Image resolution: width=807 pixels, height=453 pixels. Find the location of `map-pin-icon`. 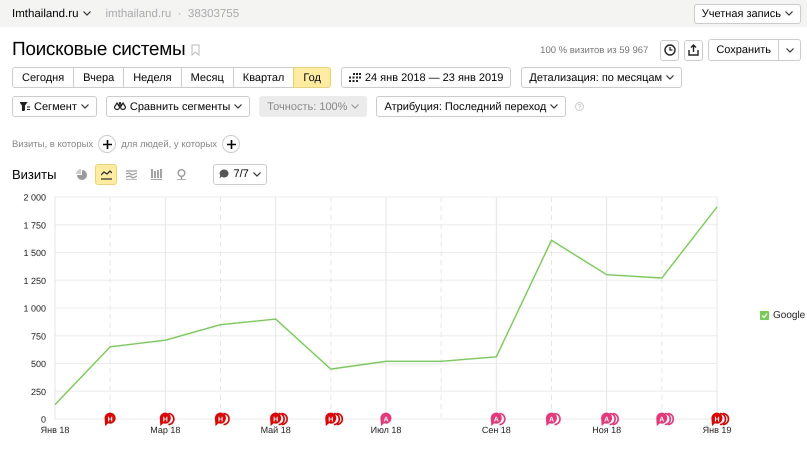

map-pin-icon is located at coordinates (181, 174).